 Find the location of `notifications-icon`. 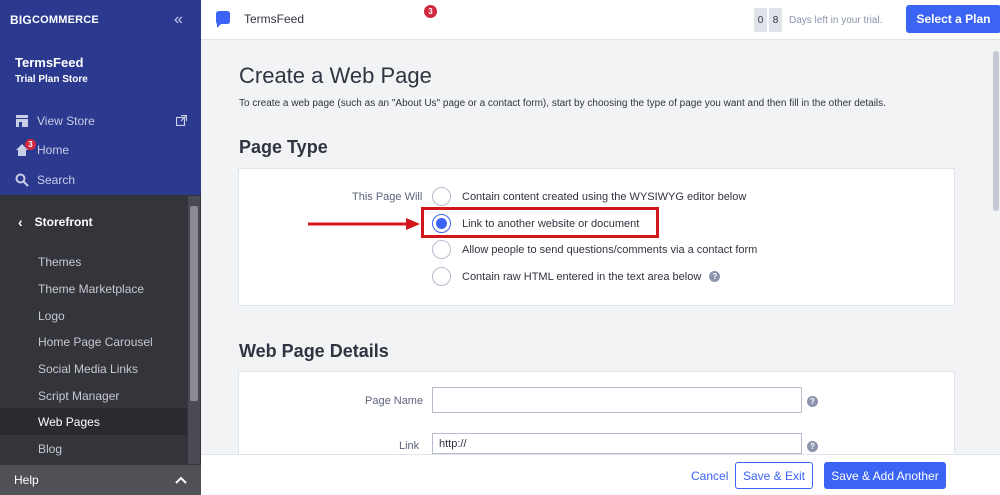

notifications-icon is located at coordinates (223, 20).